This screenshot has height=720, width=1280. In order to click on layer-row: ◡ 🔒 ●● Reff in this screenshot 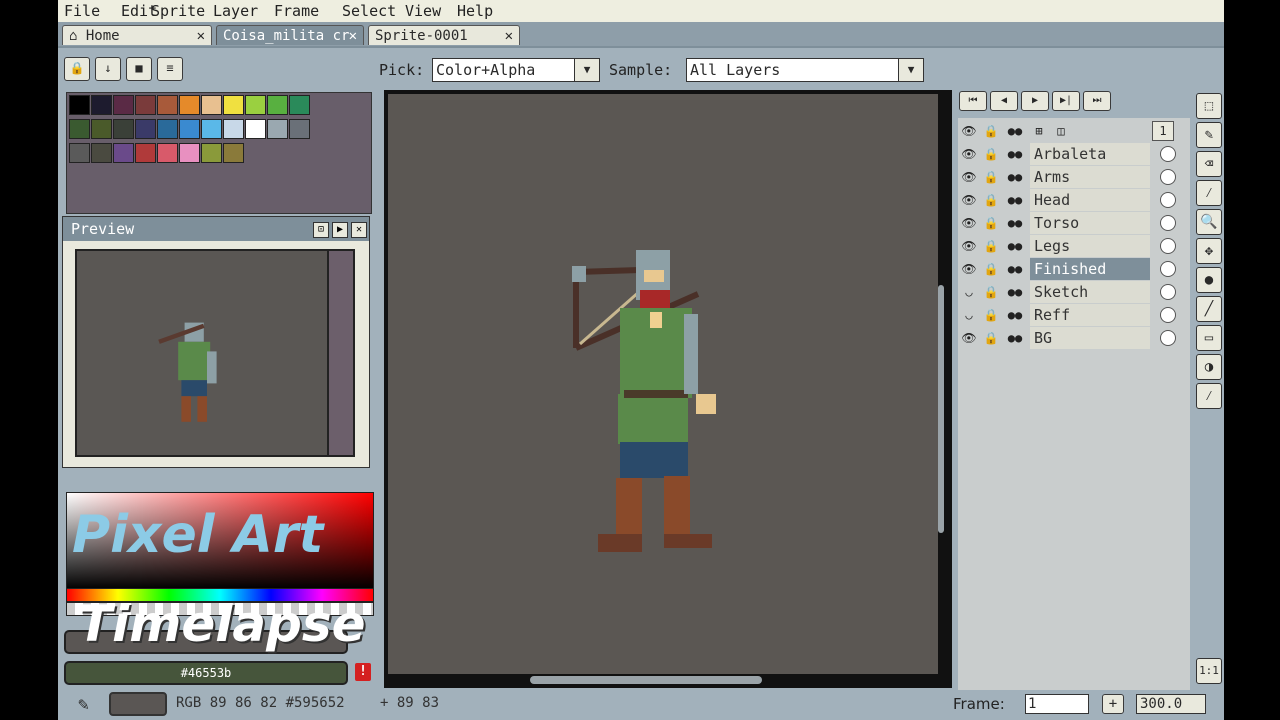, I will do `click(1074, 315)`.